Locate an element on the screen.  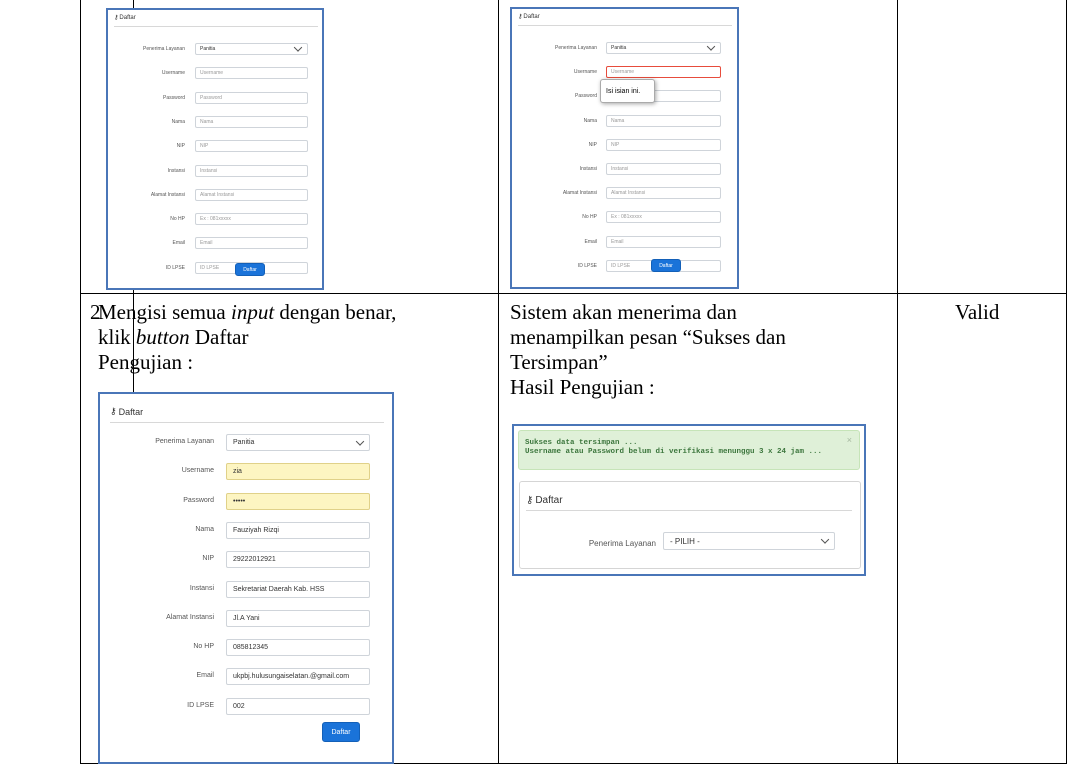
scenario-line-3: Pengujian : is located at coordinates (146, 362).